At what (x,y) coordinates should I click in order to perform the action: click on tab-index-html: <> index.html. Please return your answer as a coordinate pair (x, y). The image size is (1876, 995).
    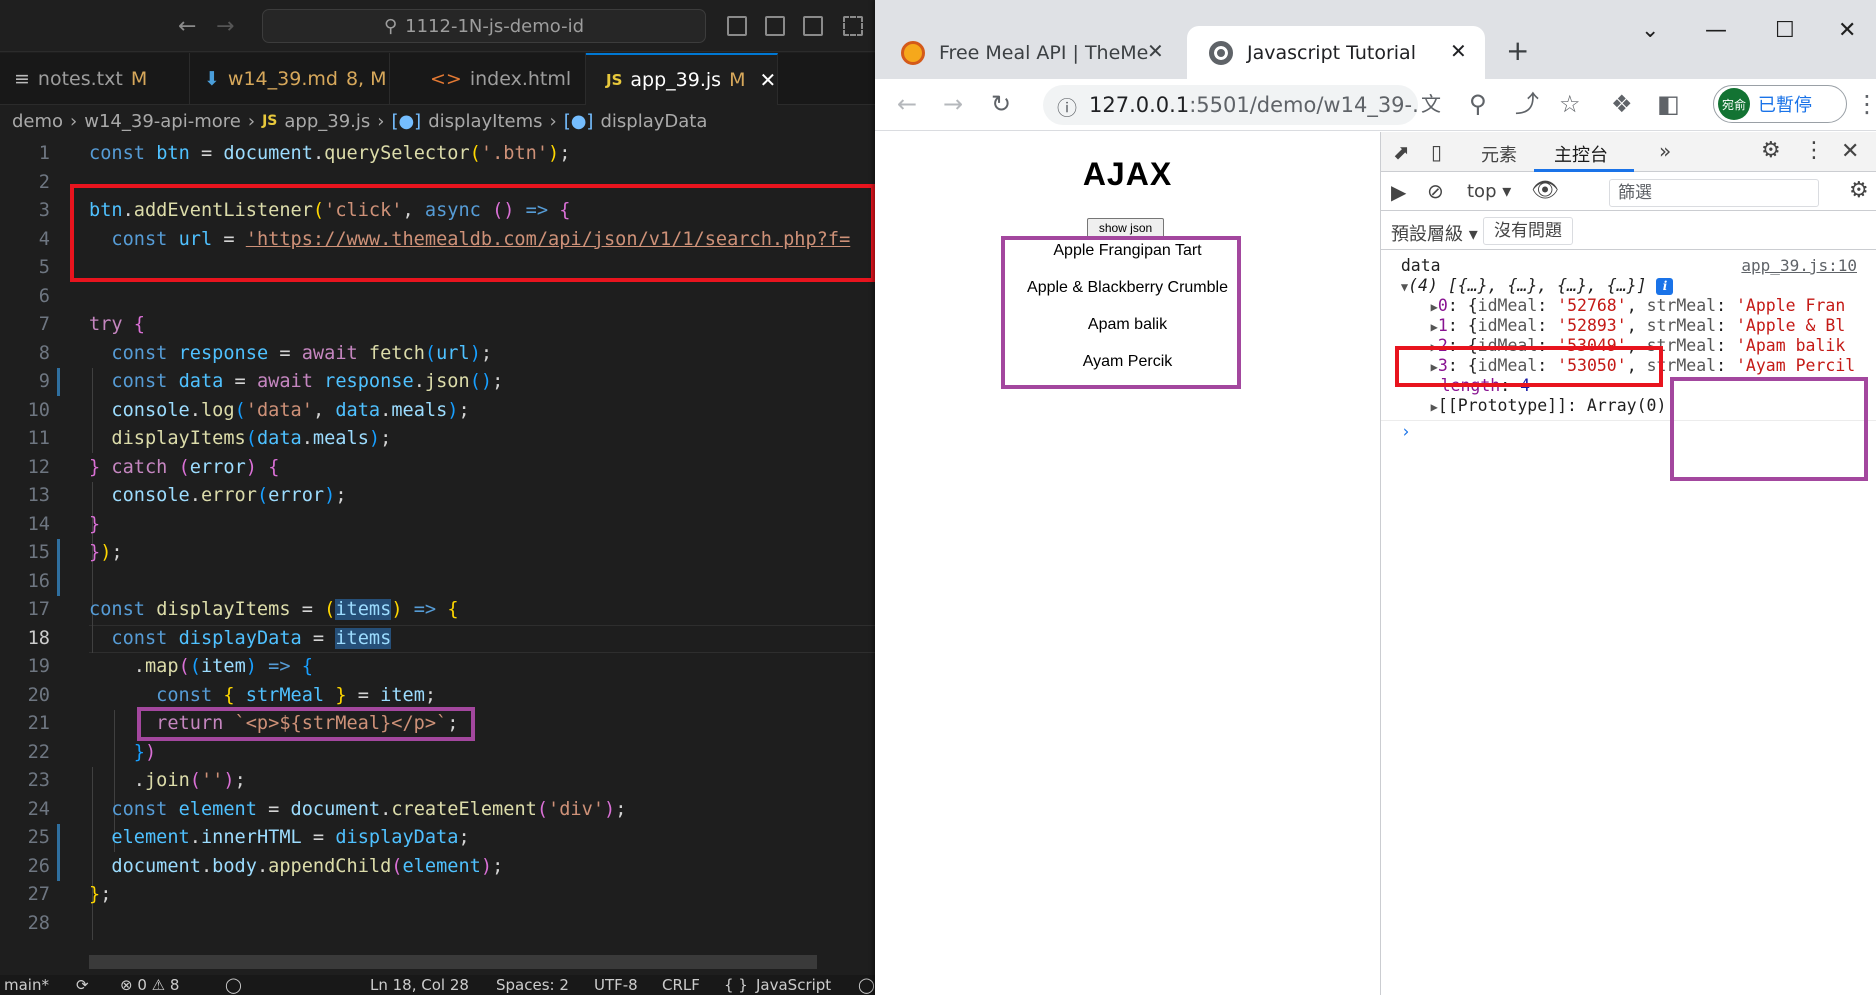
    Looking at the image, I should click on (488, 79).